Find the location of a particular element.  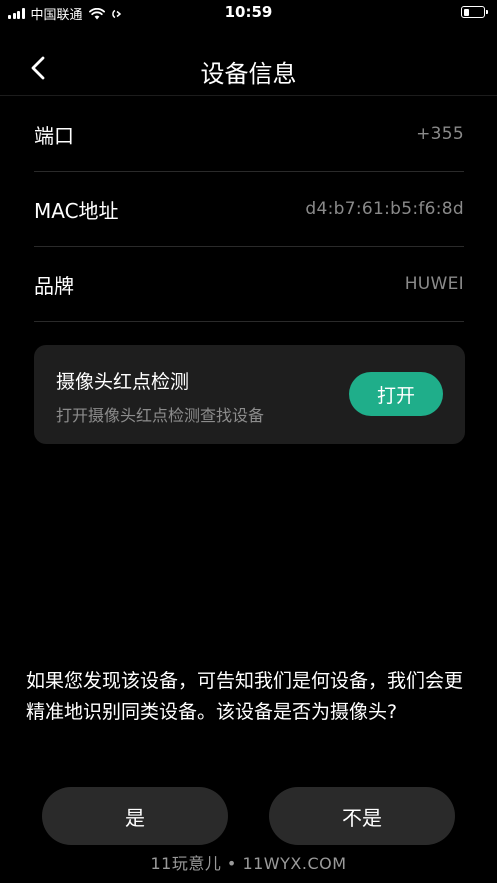

card-title: 摄像头红点检测 is located at coordinates (123, 382).